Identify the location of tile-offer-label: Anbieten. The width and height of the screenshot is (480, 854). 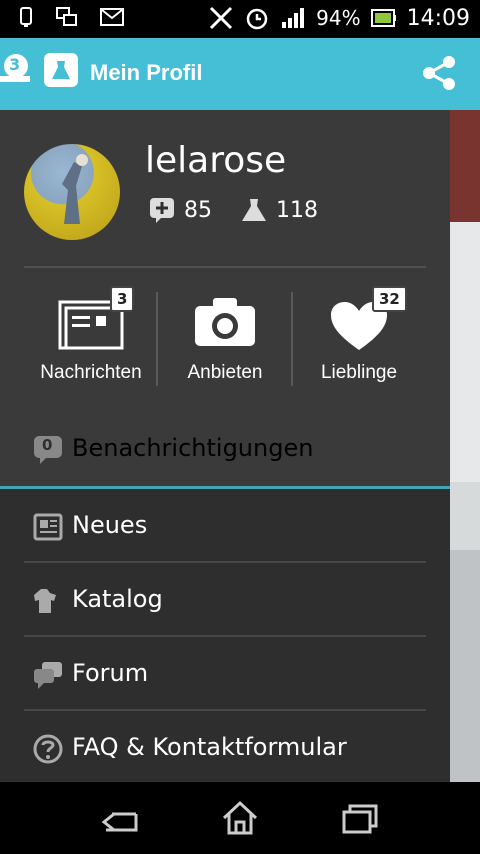
(225, 372).